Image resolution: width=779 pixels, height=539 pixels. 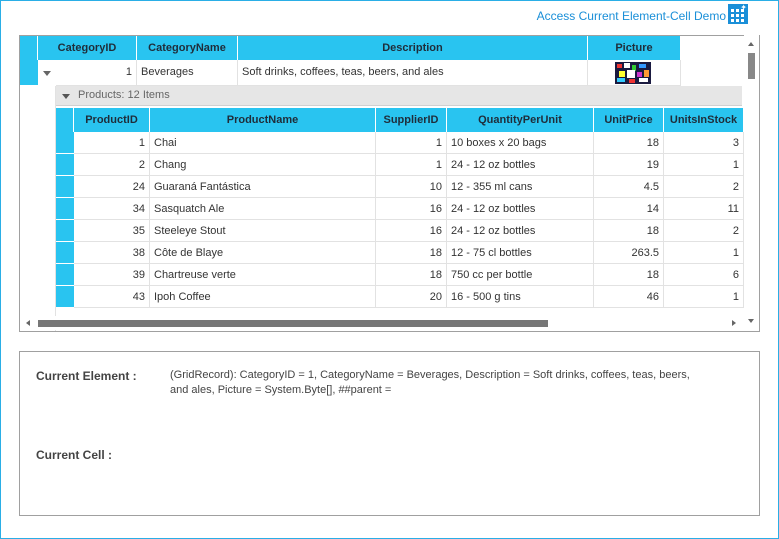 I want to click on scroll-left-icon, so click(x=28, y=323).